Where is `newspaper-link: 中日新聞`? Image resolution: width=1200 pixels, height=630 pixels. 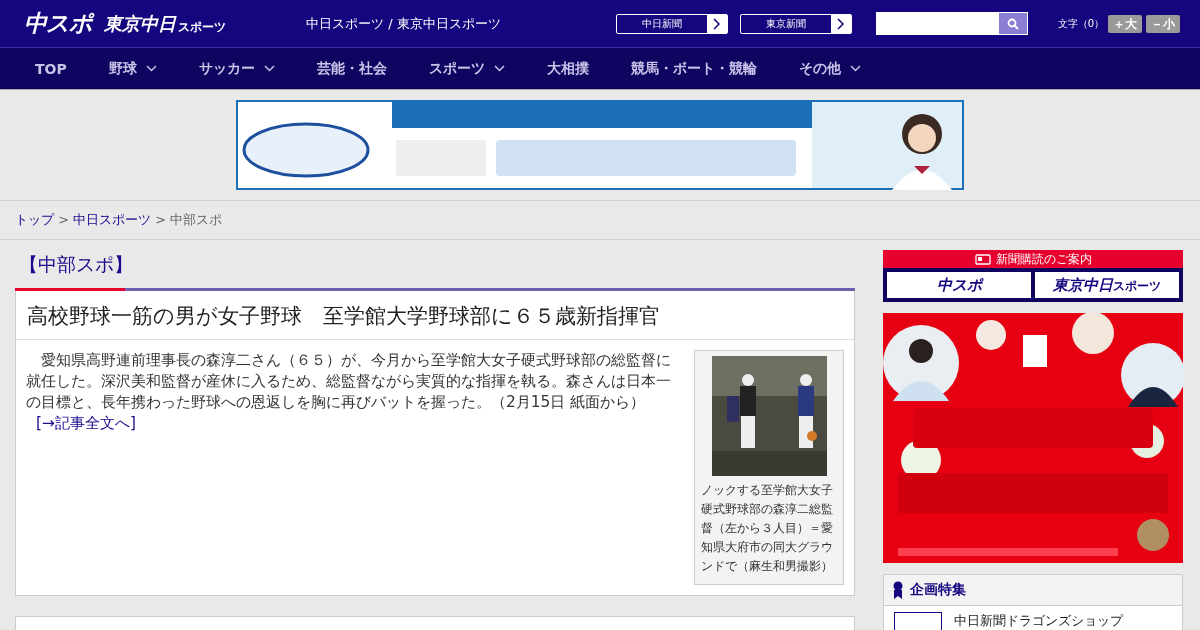
newspaper-link: 中日新聞 is located at coordinates (671, 23).